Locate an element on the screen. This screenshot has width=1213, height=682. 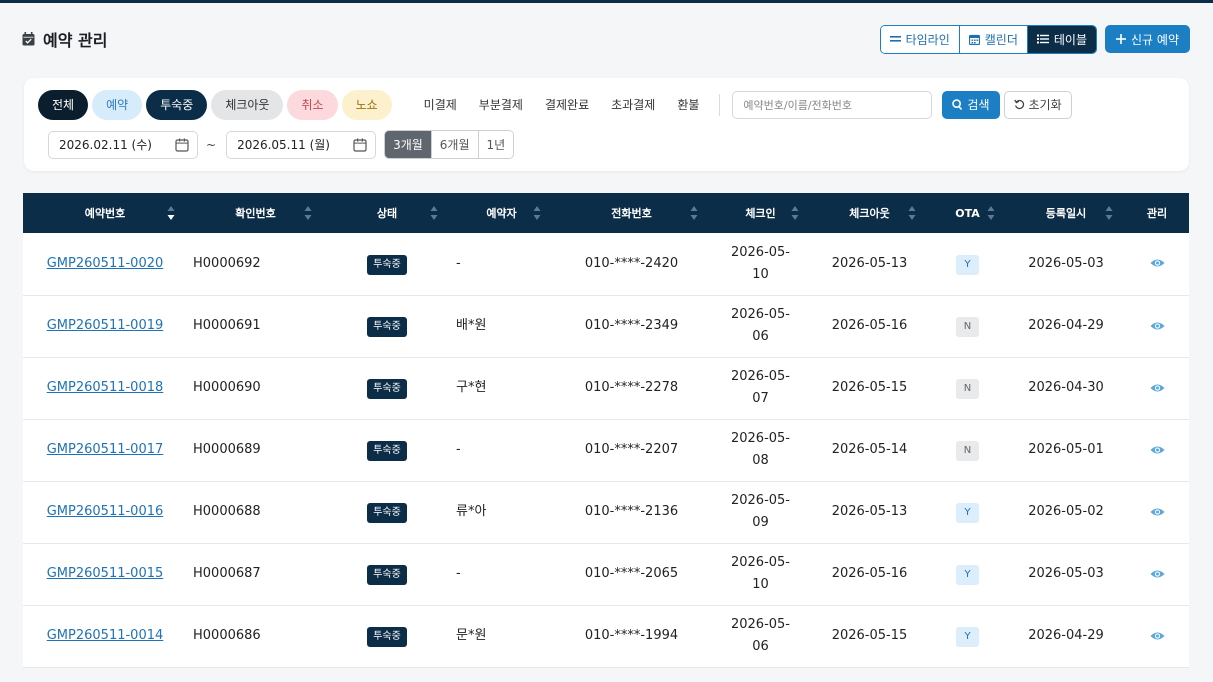
top-accent-bar is located at coordinates (606, 1).